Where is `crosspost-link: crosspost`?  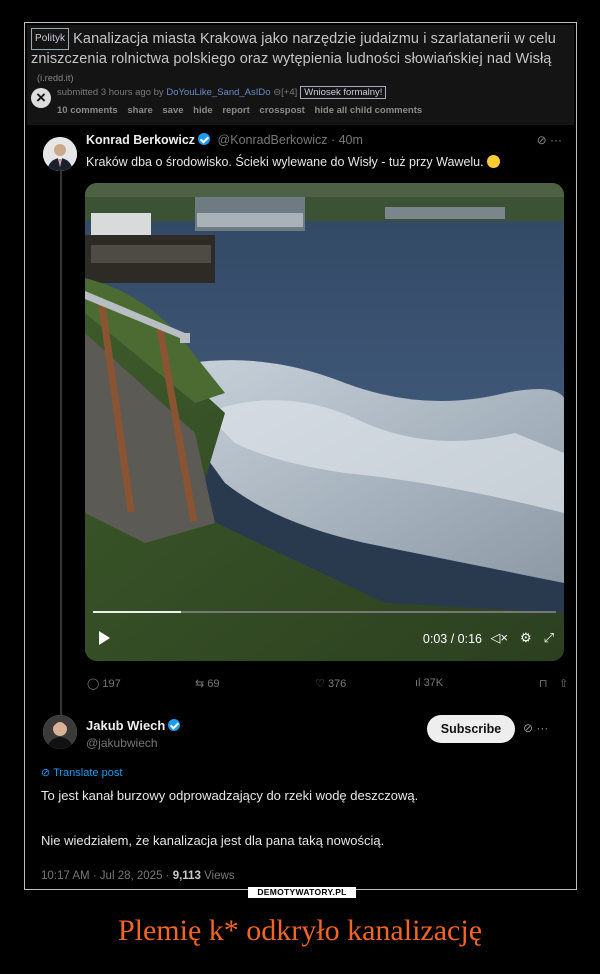 crosspost-link: crosspost is located at coordinates (281, 110).